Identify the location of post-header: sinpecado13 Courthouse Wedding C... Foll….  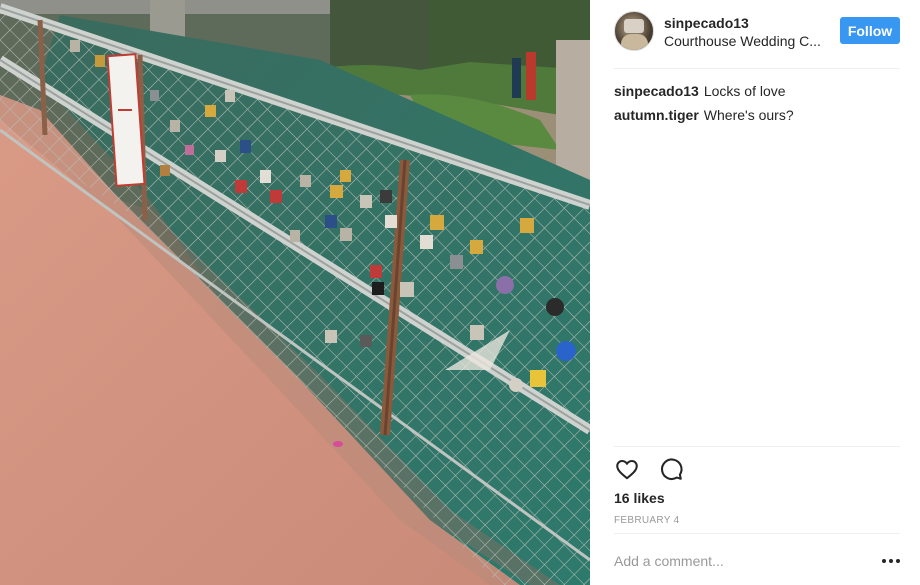
(755, 34).